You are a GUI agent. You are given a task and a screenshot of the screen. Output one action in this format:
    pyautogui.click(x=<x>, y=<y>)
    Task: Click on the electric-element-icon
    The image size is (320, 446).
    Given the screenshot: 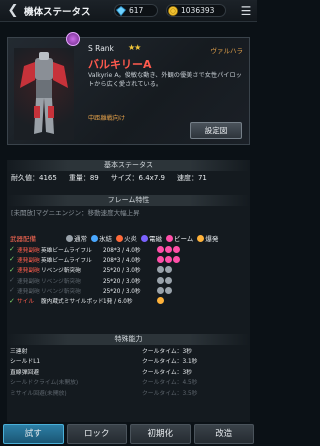 What is the action you would take?
    pyautogui.click(x=144, y=238)
    